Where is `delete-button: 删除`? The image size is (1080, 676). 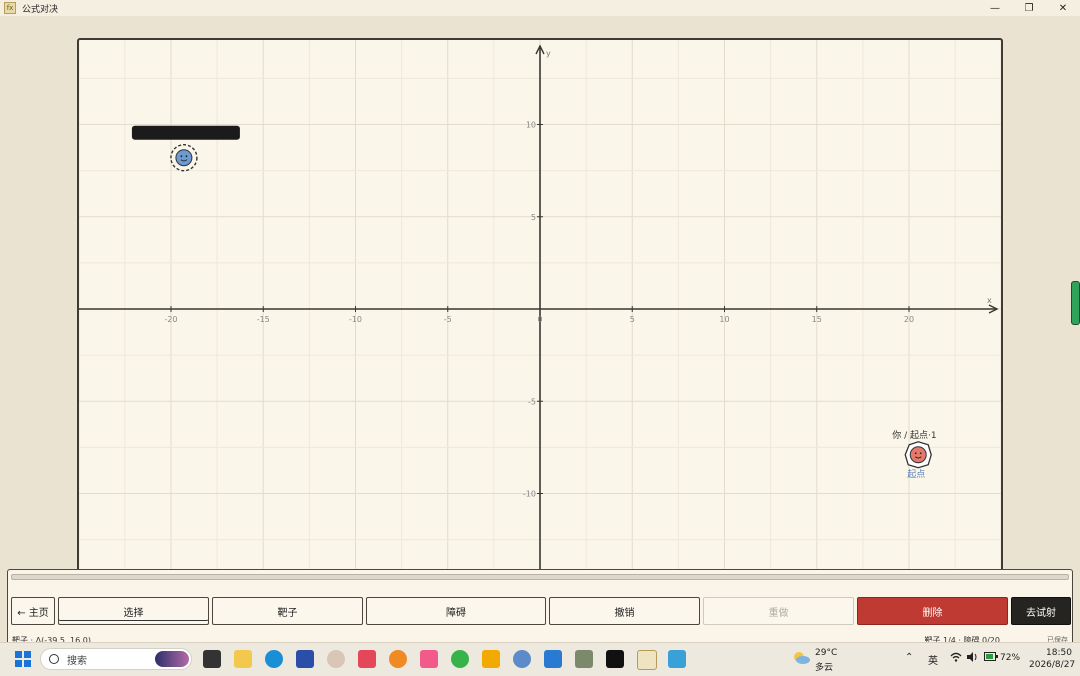 delete-button: 删除 is located at coordinates (932, 611).